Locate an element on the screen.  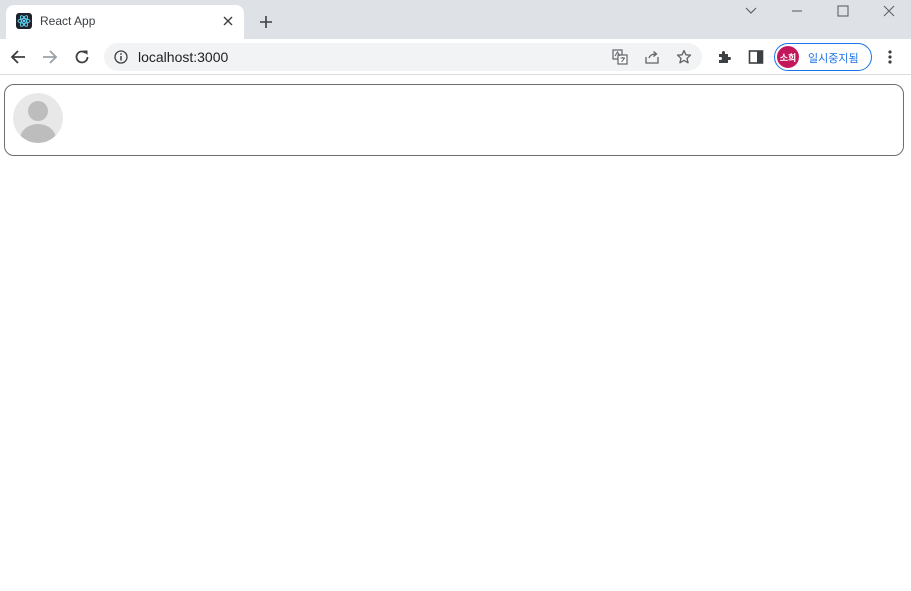
maximize-icon is located at coordinates (843, 11).